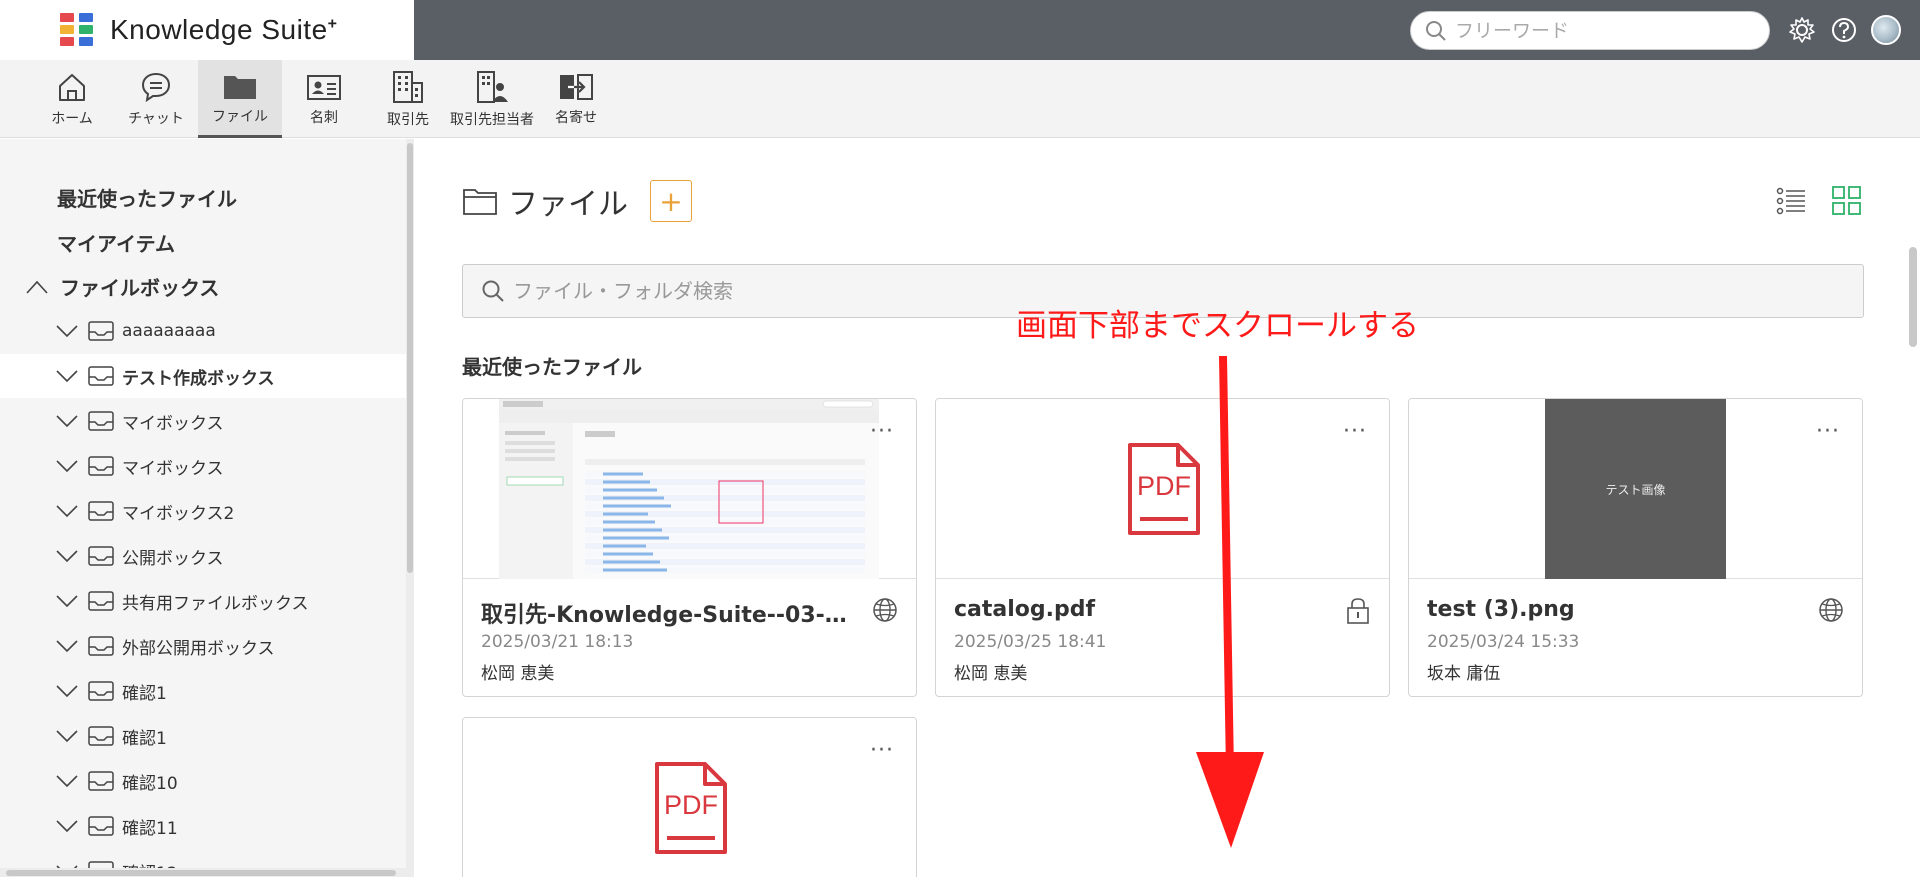 Image resolution: width=1920 pixels, height=877 pixels. I want to click on avatar, so click(1886, 30).